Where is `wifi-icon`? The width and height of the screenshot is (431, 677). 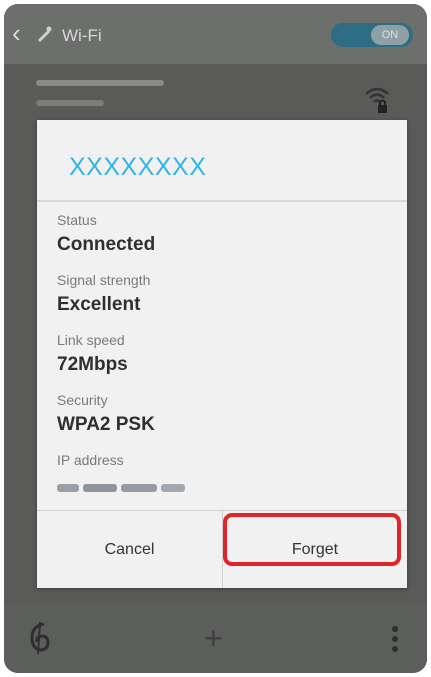
wifi-icon is located at coordinates (45, 34).